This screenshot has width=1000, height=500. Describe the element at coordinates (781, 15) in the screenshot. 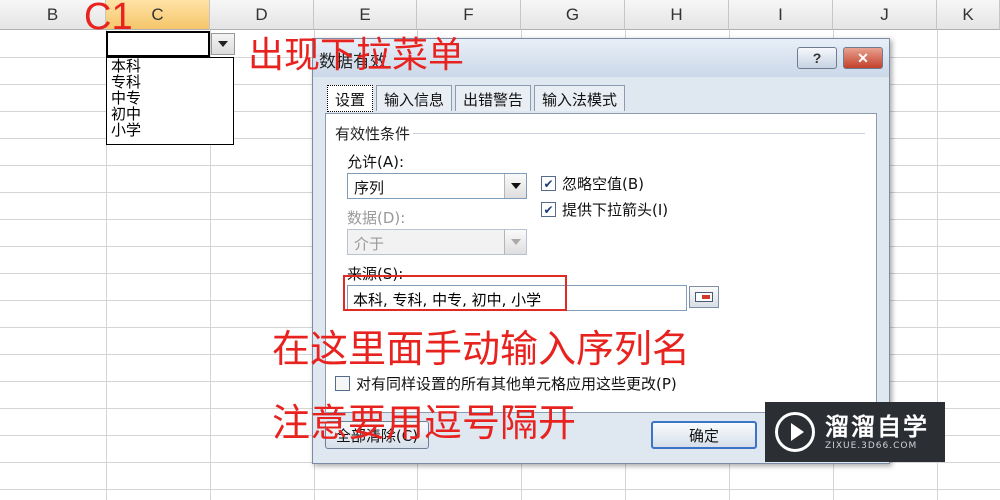

I see `column-header-i: I` at that location.